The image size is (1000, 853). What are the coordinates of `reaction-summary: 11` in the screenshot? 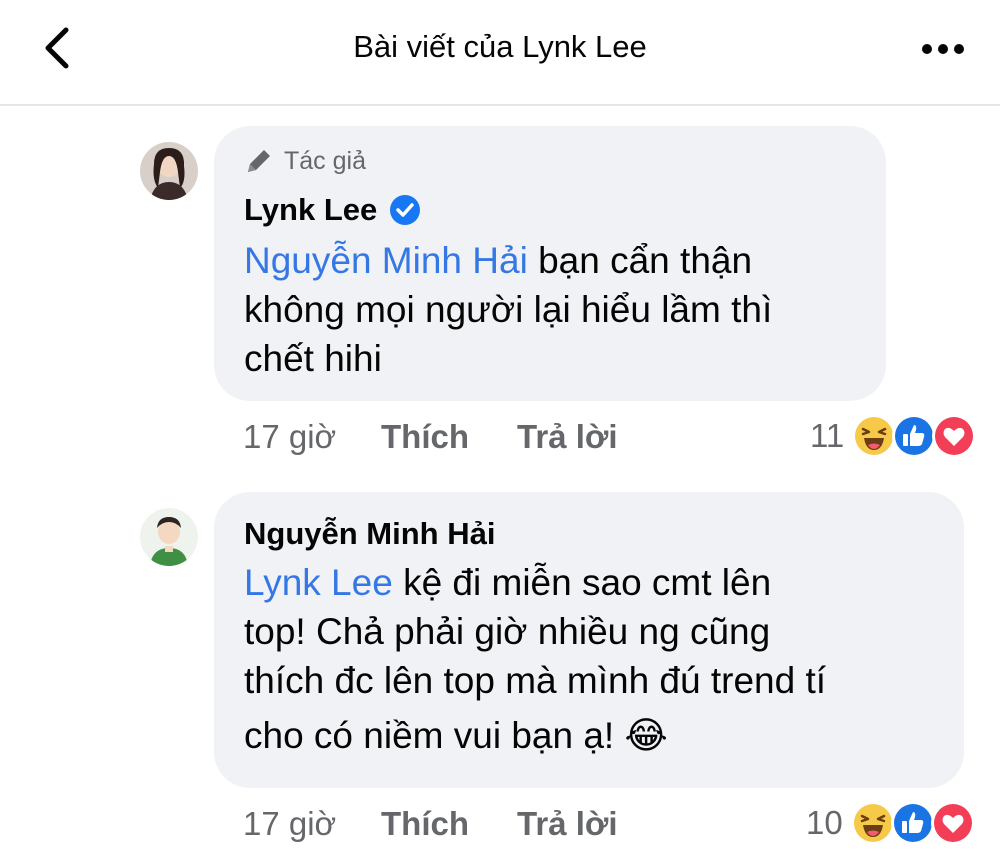 It's located at (893, 436).